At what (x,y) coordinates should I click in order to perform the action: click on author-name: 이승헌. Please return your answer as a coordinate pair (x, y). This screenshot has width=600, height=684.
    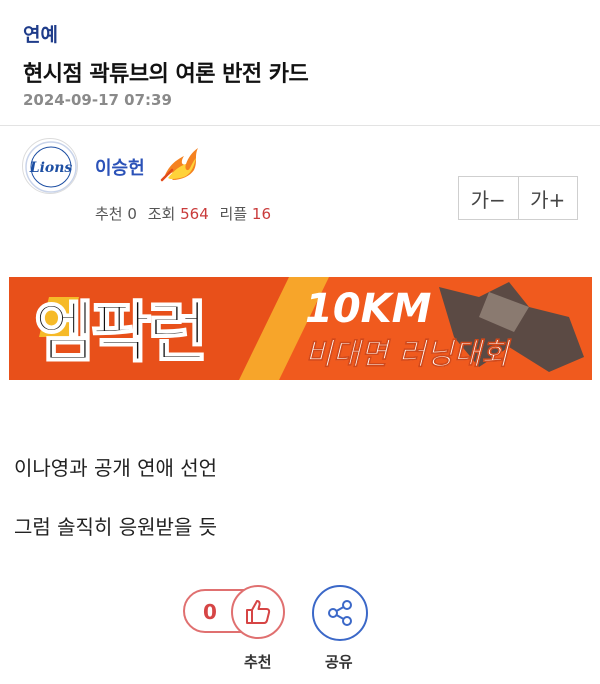
    Looking at the image, I should click on (120, 167).